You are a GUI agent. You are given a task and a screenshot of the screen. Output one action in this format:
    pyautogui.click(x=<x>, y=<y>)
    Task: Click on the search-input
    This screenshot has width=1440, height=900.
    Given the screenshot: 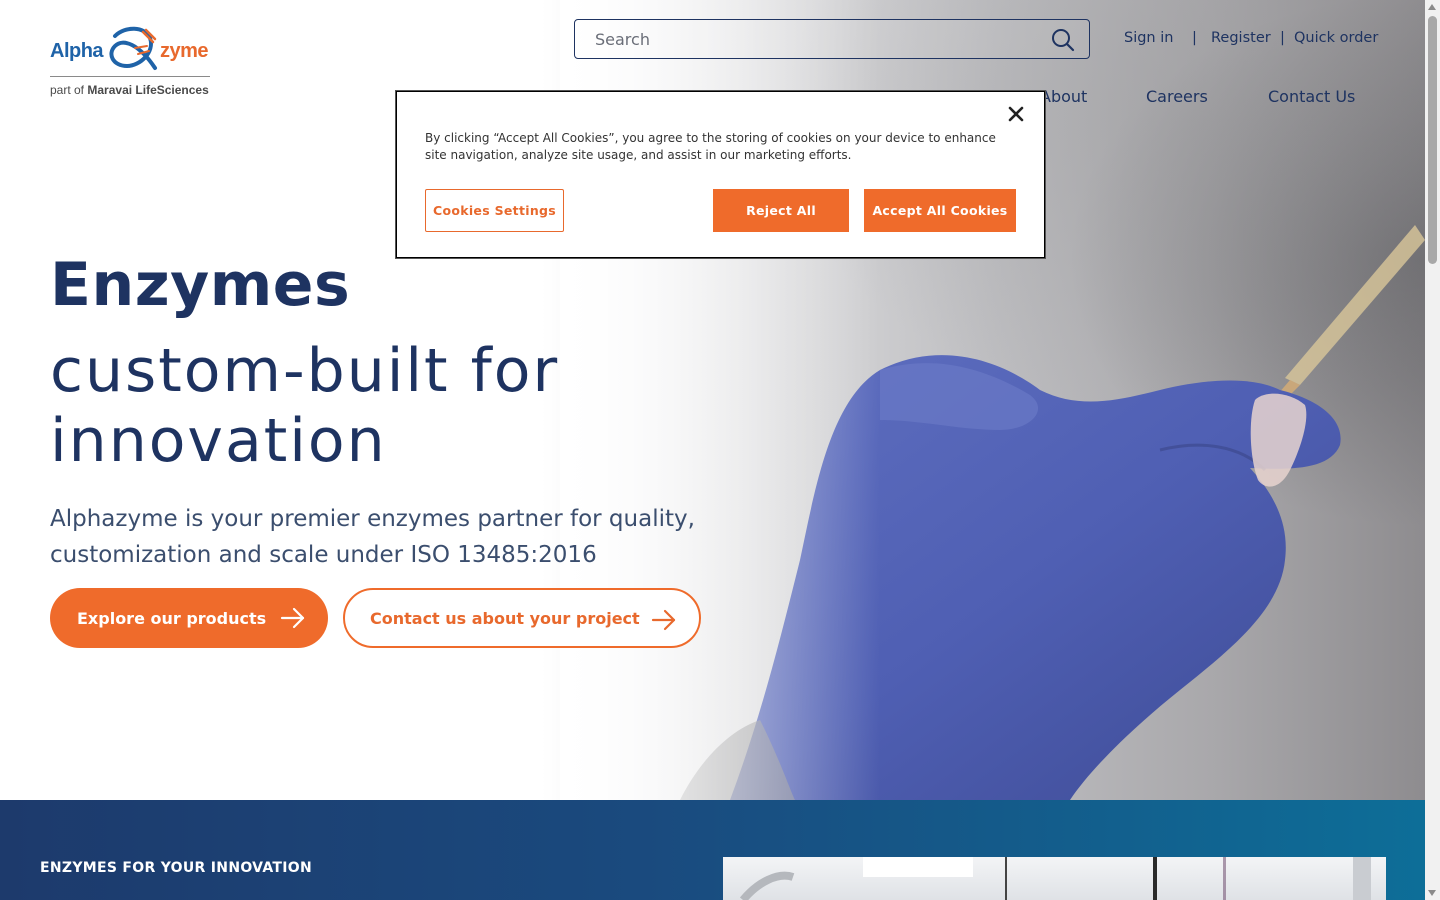 What is the action you would take?
    pyautogui.click(x=815, y=39)
    